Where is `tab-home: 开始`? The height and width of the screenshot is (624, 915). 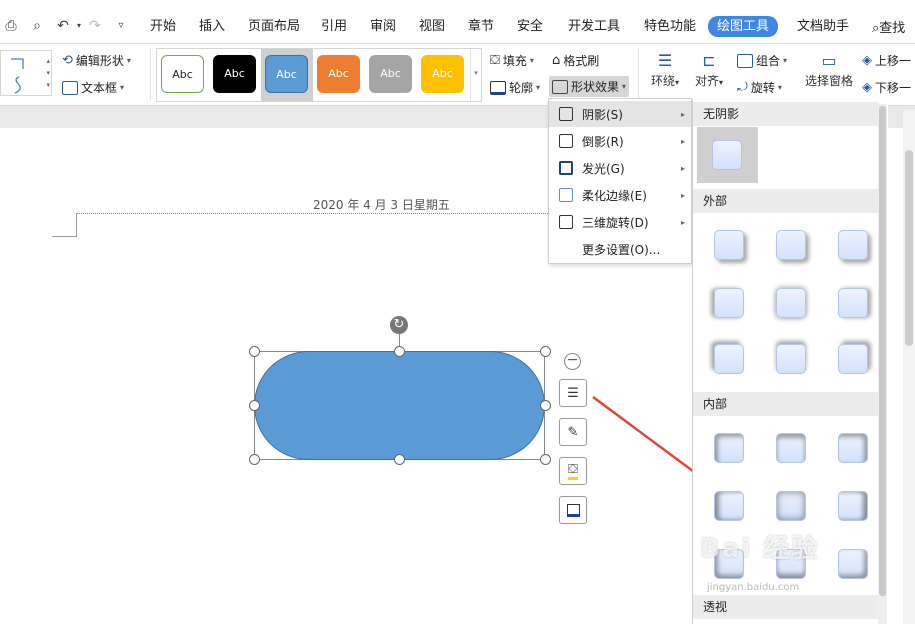
tab-home: 开始 is located at coordinates (163, 27).